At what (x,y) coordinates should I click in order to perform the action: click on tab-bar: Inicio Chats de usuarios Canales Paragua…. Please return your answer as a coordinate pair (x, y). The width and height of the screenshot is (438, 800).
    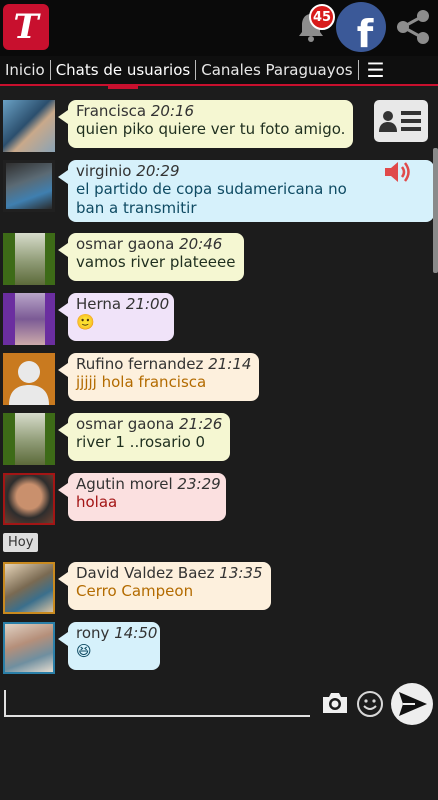
    Looking at the image, I should click on (219, 72).